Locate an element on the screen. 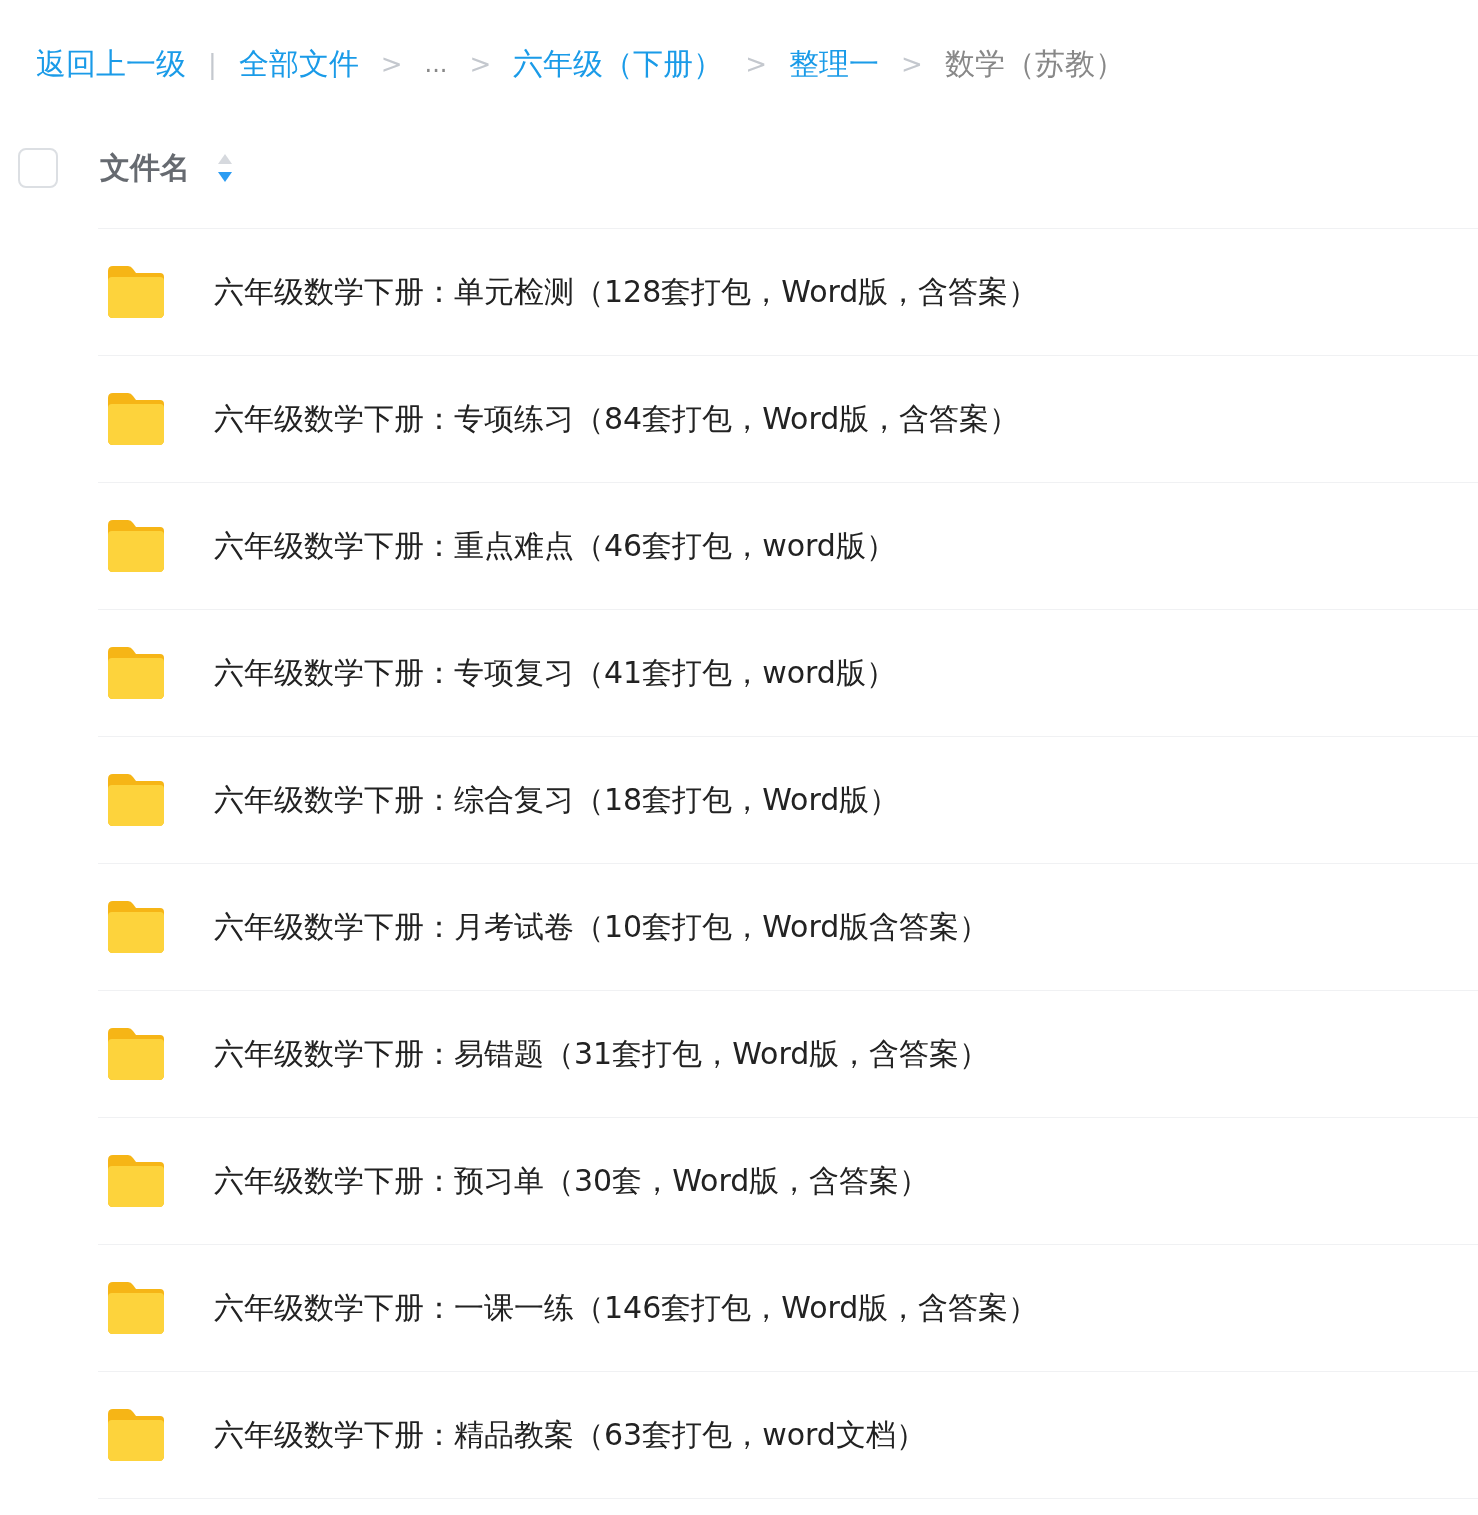 This screenshot has height=1515, width=1478. file-name: 六年级数学下册：一课一练（146套打包，Word版，含答案） is located at coordinates (626, 1308).